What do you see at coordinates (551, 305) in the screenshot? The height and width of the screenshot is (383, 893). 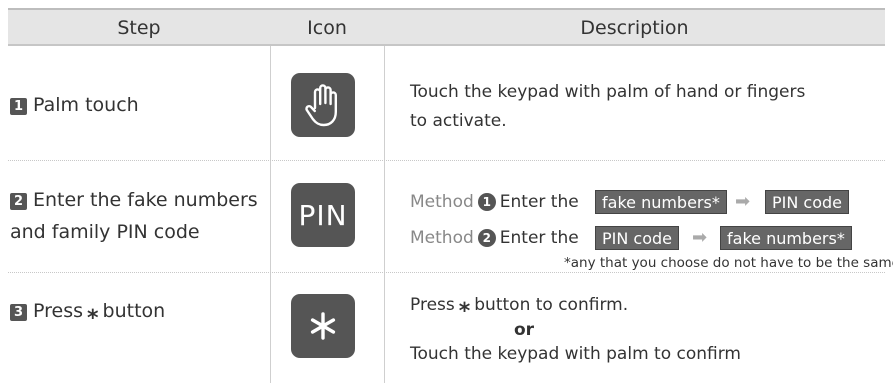 I see `desc-suffix: button to confirm.` at bounding box center [551, 305].